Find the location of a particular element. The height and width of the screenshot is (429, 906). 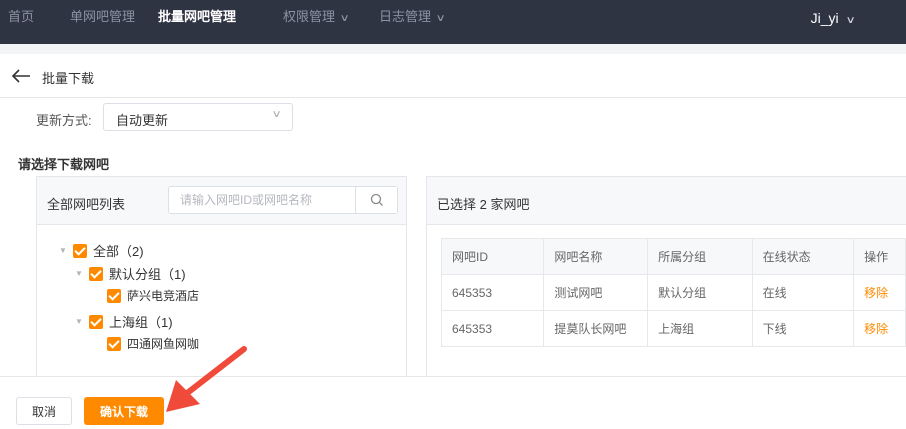

table-header-row: 网吧ID 网吧名称 所属分组 在线状态 操作 is located at coordinates (673, 256).